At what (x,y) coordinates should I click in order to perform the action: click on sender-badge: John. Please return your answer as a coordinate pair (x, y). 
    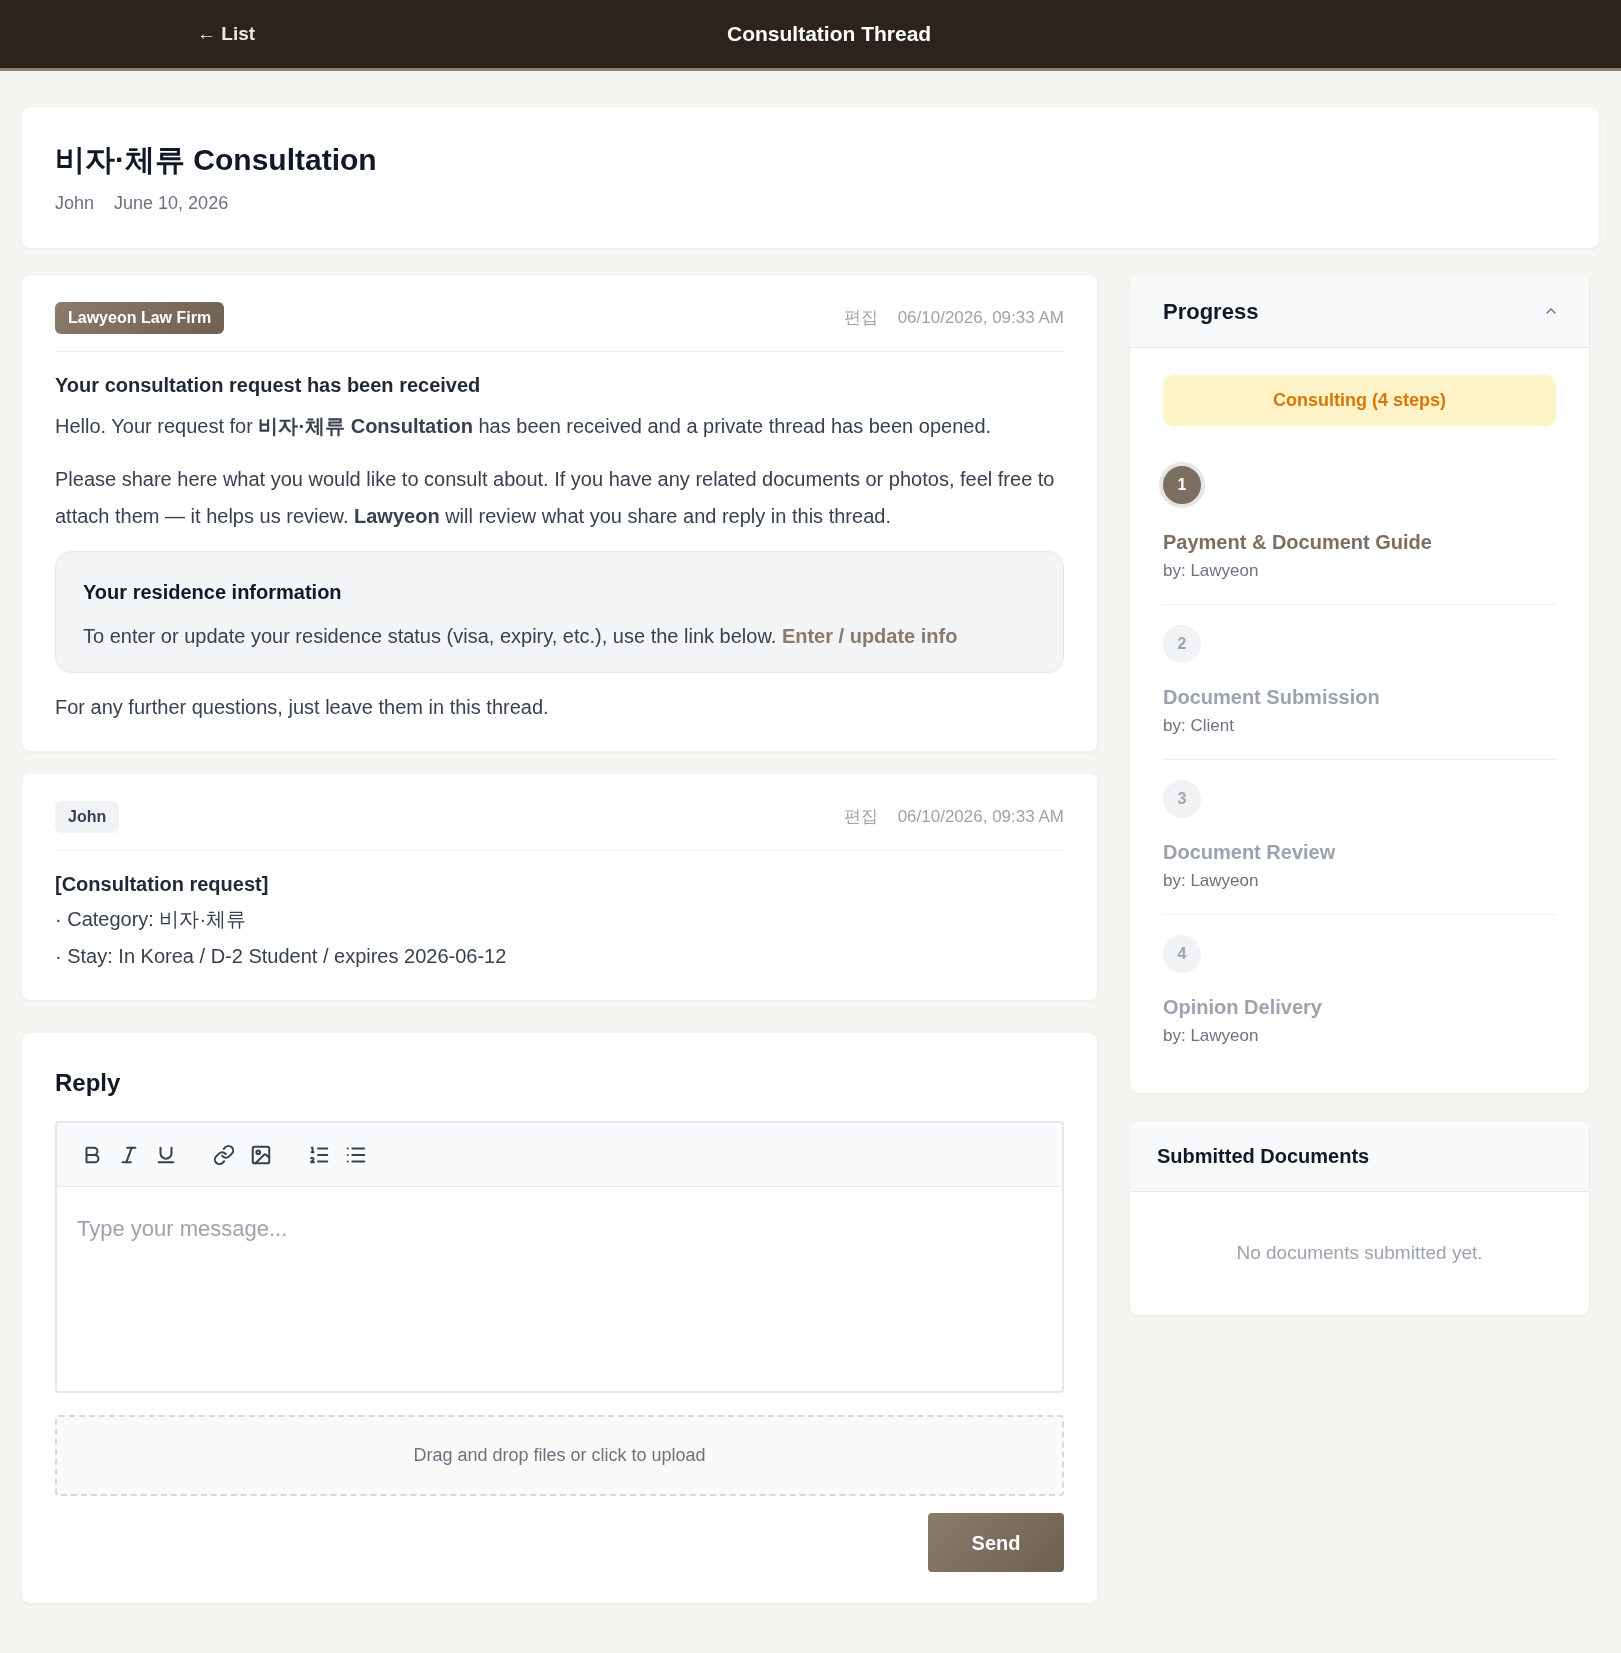
    Looking at the image, I should click on (87, 817).